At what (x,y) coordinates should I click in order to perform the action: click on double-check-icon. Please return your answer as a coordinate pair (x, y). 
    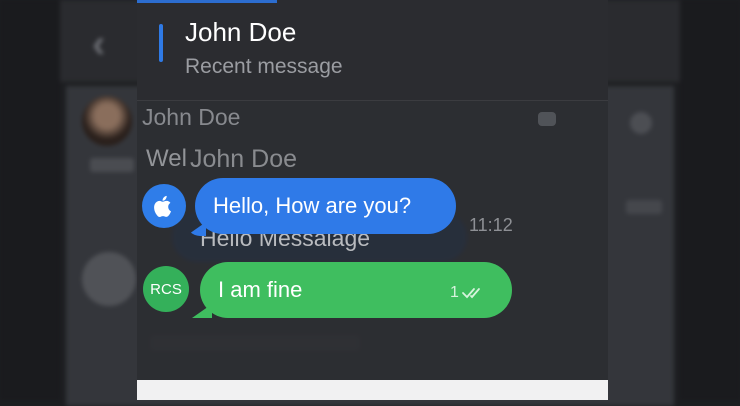
    Looking at the image, I should click on (471, 293).